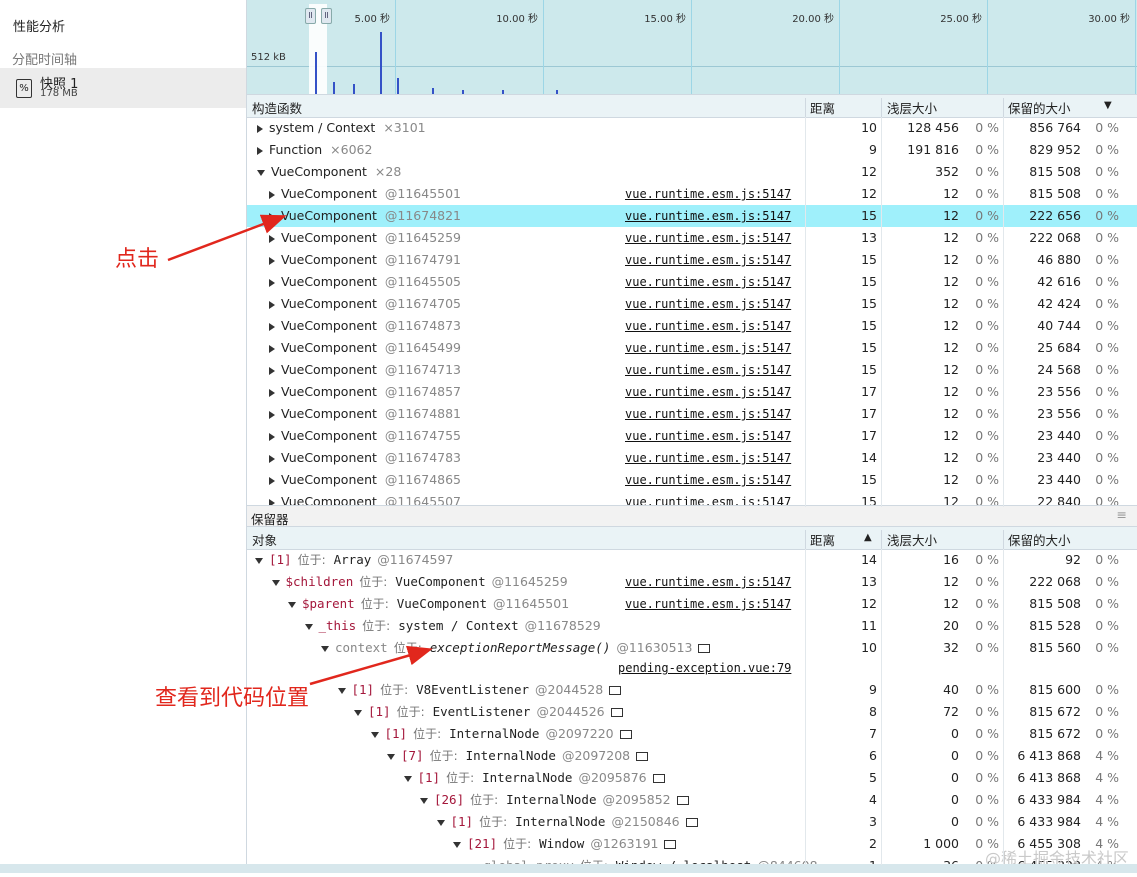 The width and height of the screenshot is (1137, 877). I want to click on arrow-to-source-link, so click(371, 665).